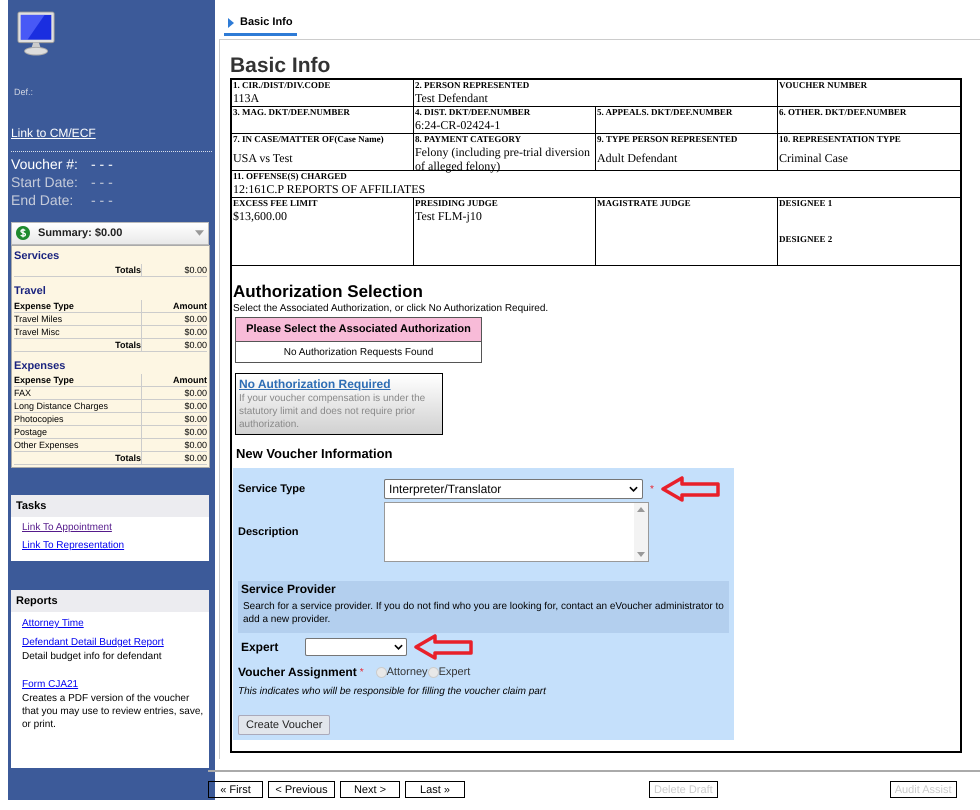  What do you see at coordinates (483, 613) in the screenshot?
I see `help-text: Search for a service provider. If you do not find who you are looking for, contact an eVoucher administrator to add a new provider.` at bounding box center [483, 613].